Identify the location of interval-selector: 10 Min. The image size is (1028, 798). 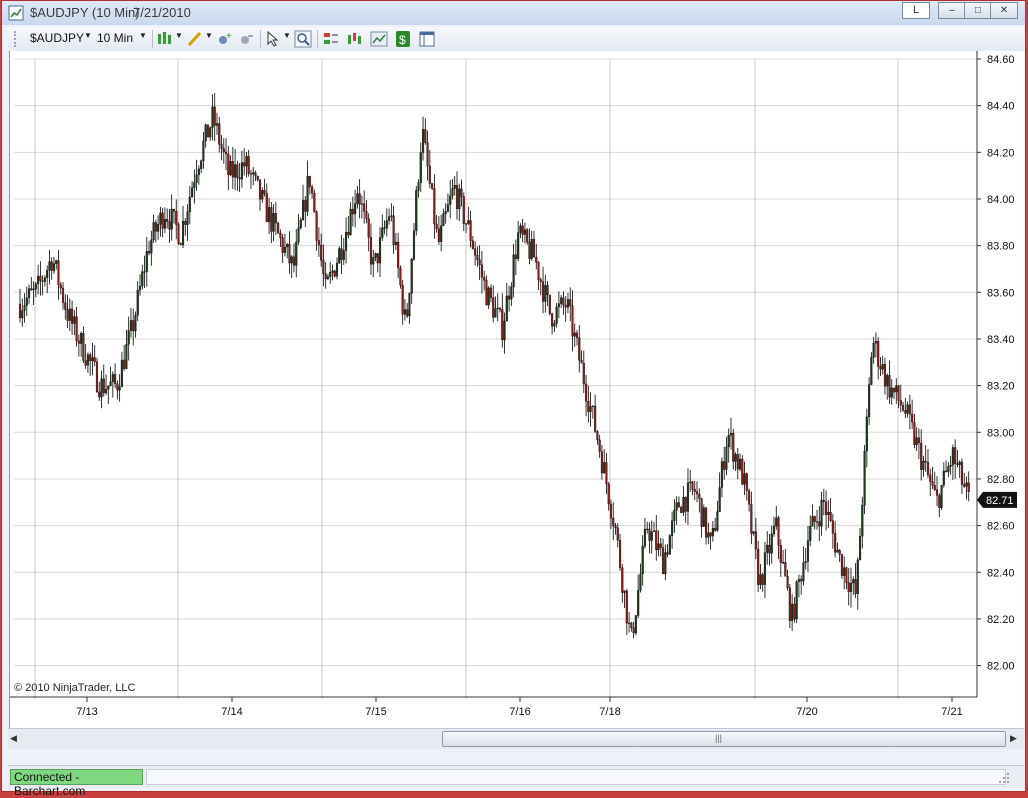
(115, 38).